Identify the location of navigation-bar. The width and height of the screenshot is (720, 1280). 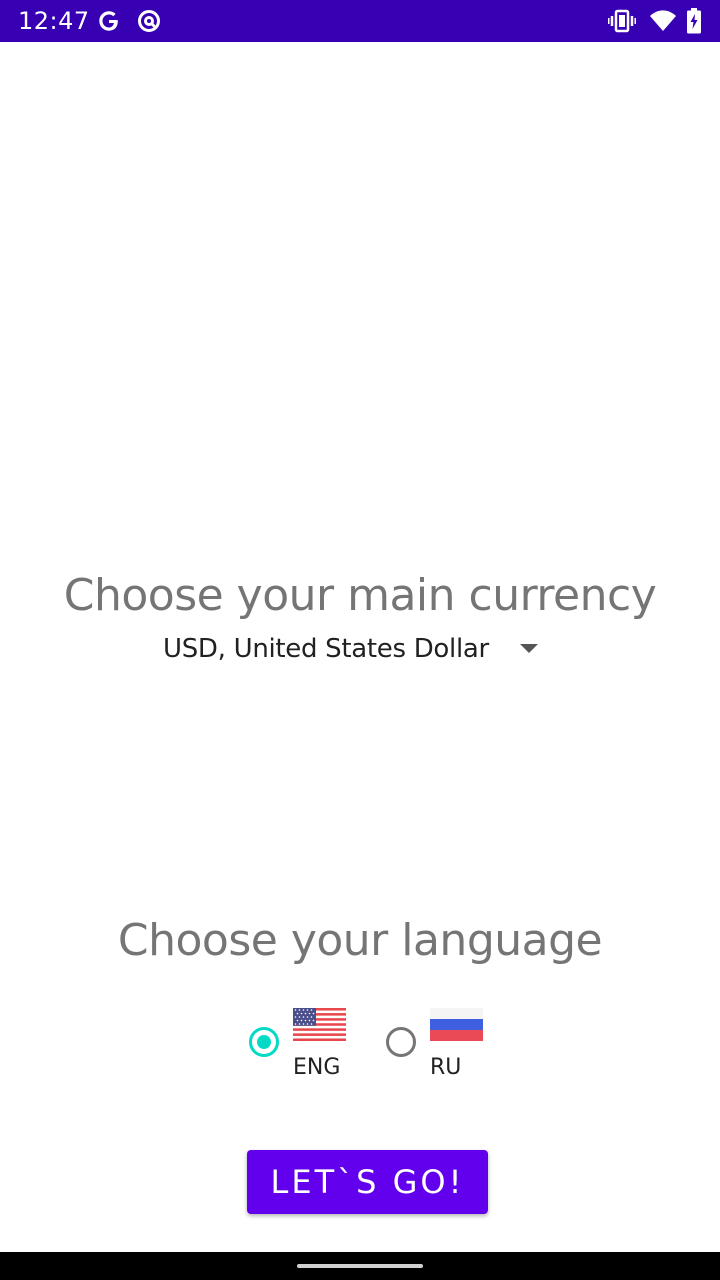
(360, 1266).